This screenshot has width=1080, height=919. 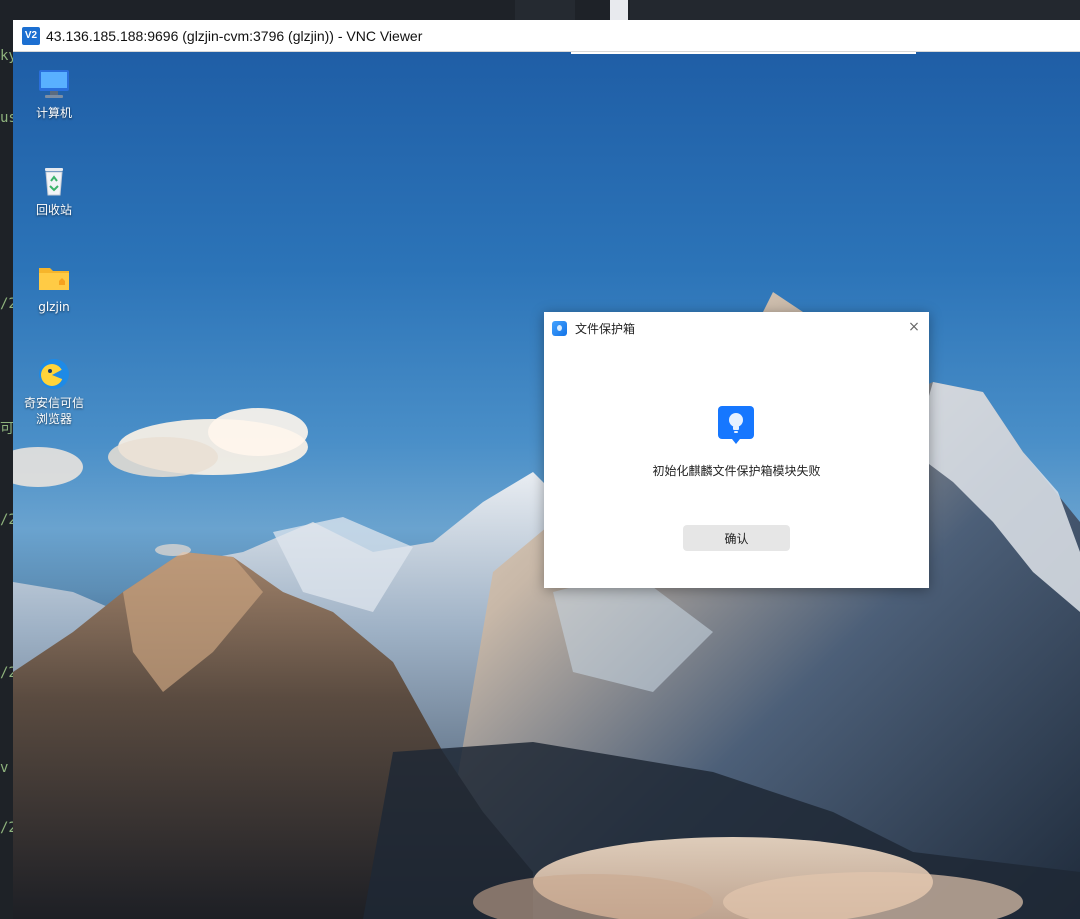 I want to click on desktop-icon-computer: 计算机, so click(x=54, y=94).